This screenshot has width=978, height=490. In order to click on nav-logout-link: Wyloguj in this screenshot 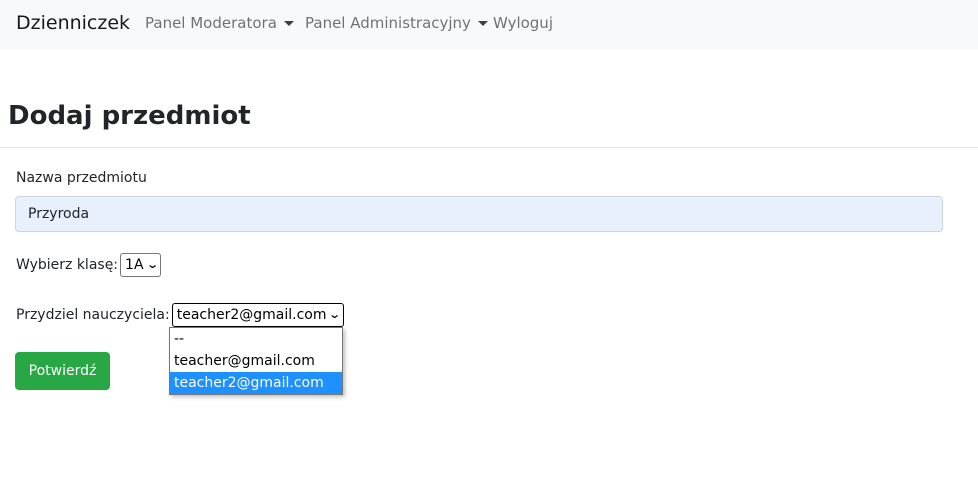, I will do `click(523, 23)`.